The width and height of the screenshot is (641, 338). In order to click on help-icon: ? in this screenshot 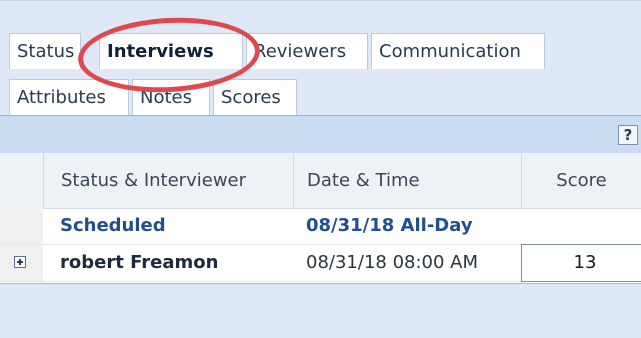, I will do `click(628, 135)`.